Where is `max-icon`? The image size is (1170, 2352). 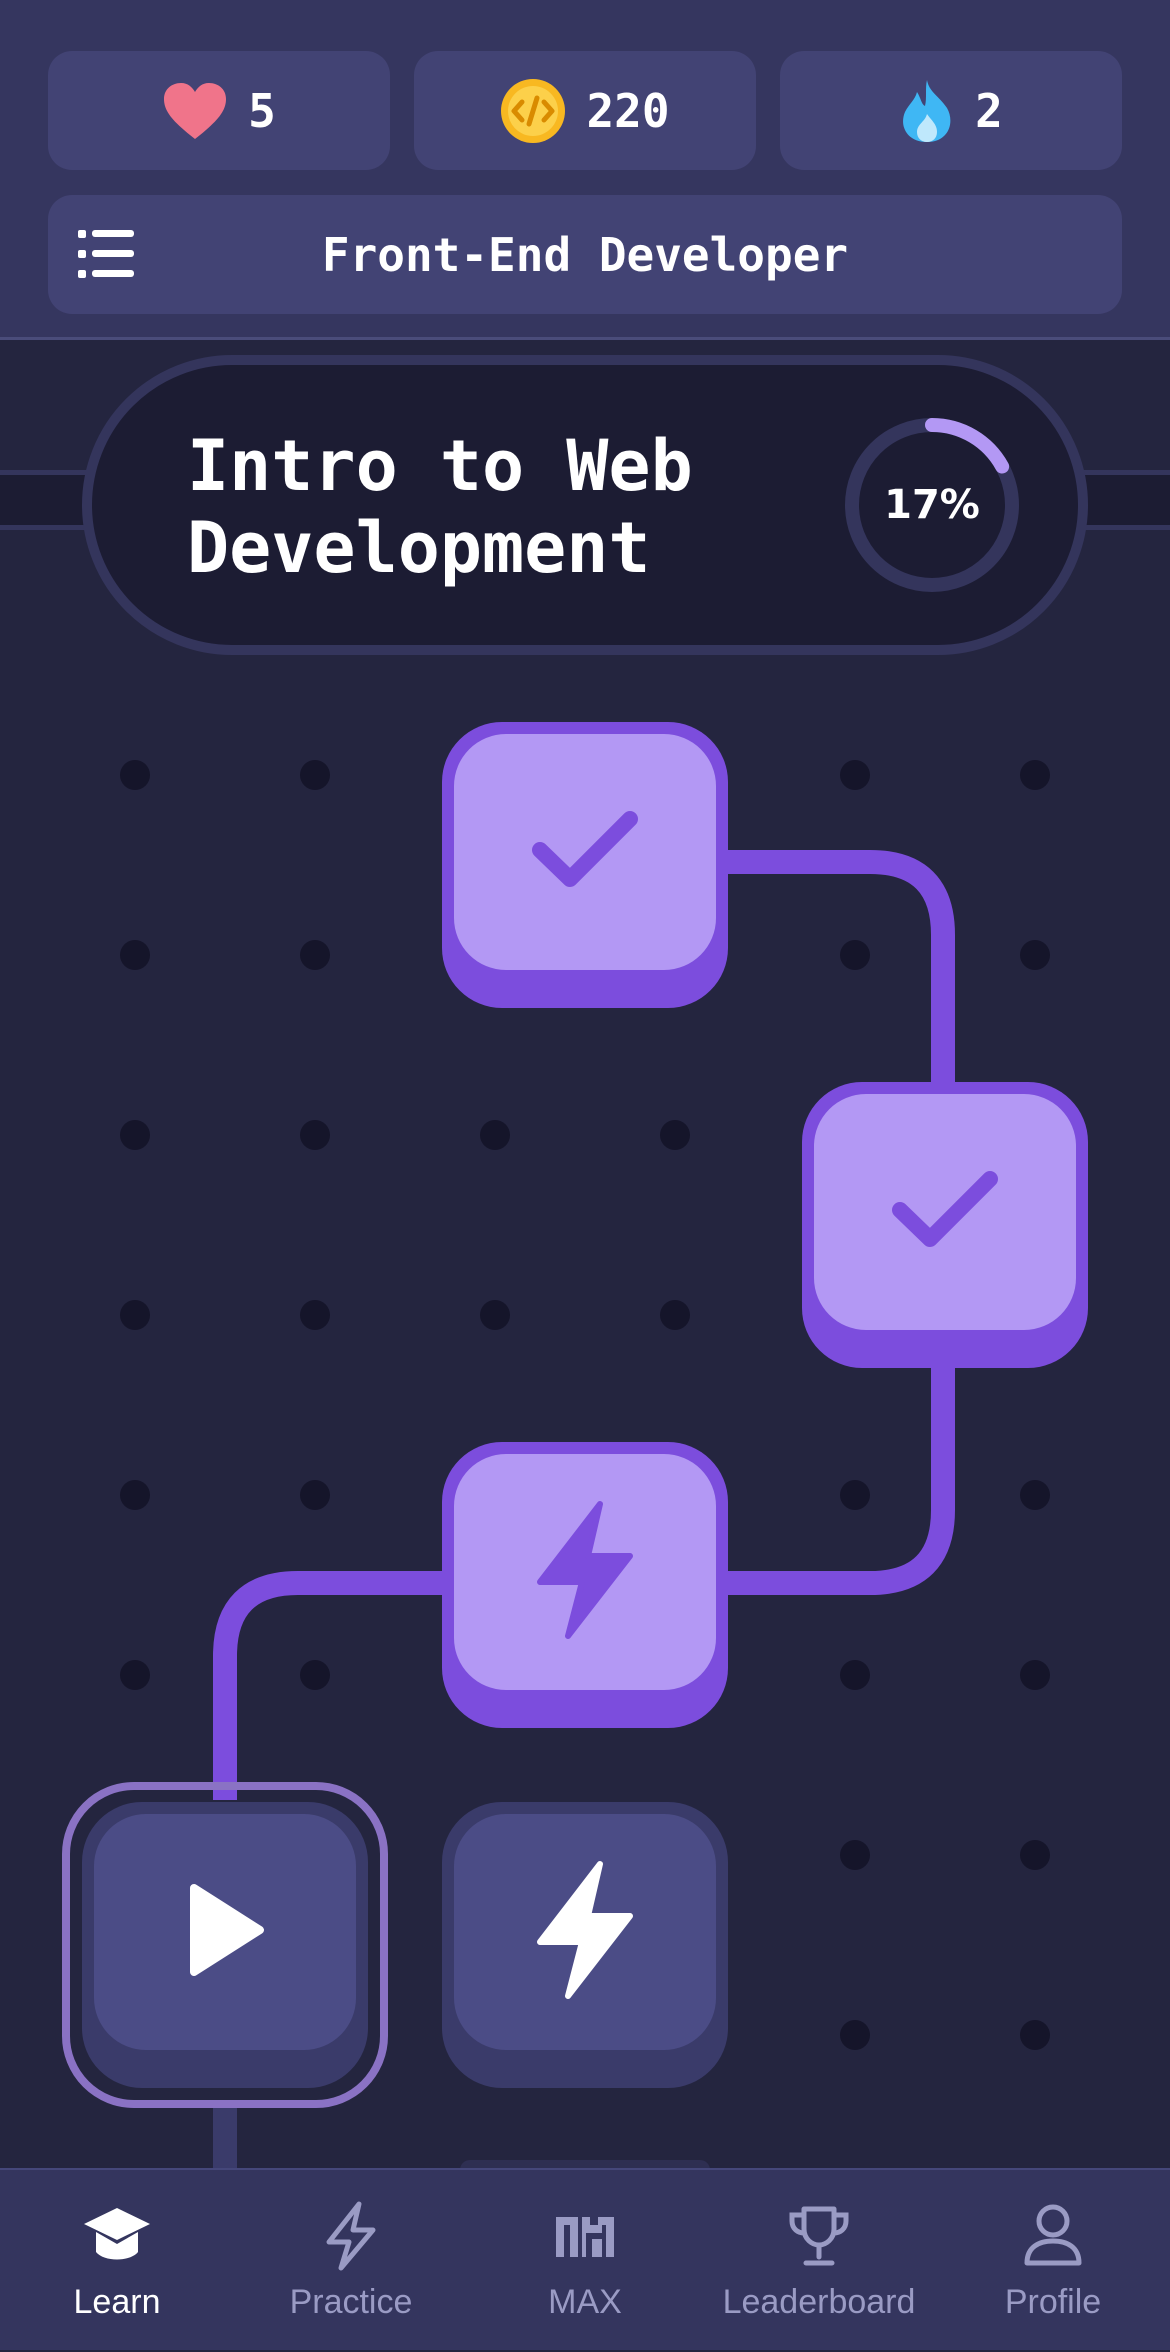 max-icon is located at coordinates (585, 2236).